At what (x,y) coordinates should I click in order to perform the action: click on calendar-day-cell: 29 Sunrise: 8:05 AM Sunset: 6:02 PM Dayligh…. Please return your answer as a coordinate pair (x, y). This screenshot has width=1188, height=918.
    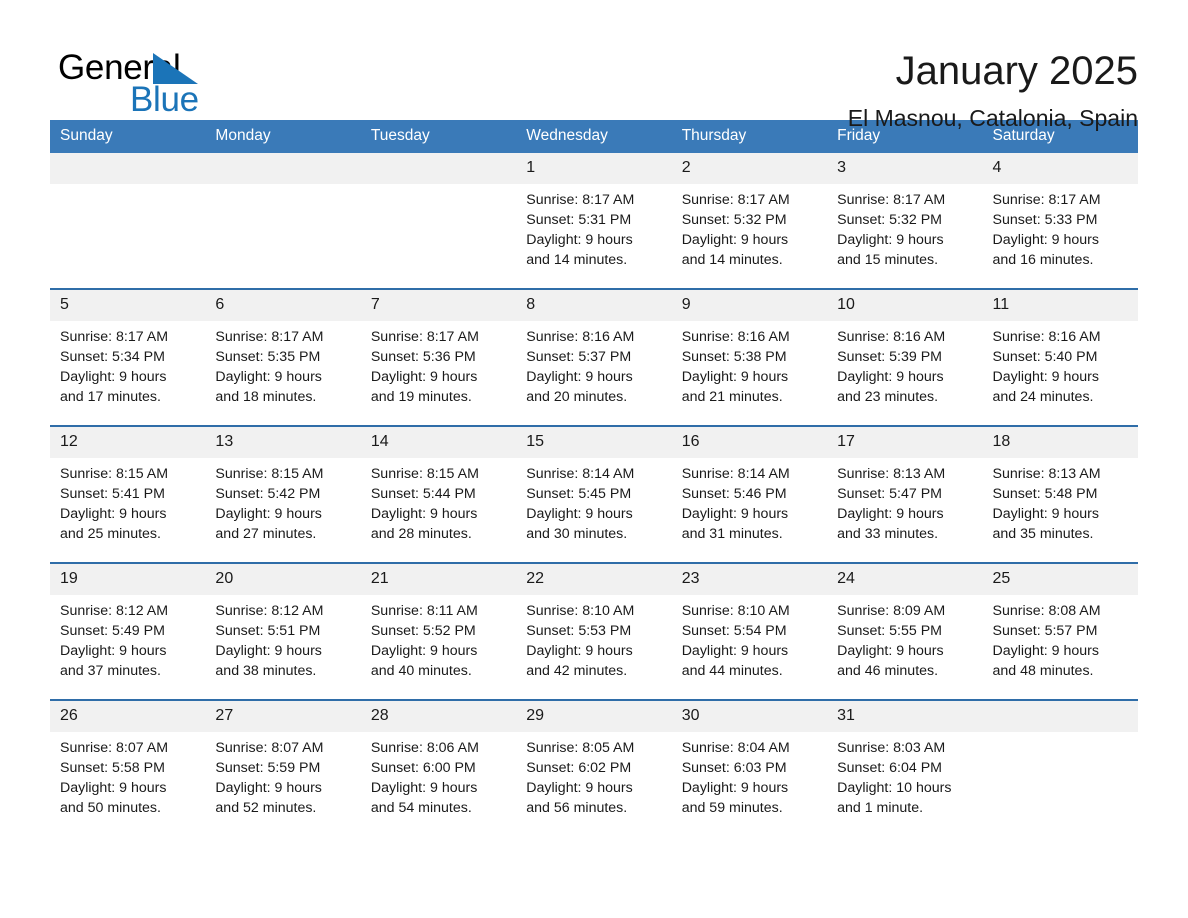
    Looking at the image, I should click on (594, 767).